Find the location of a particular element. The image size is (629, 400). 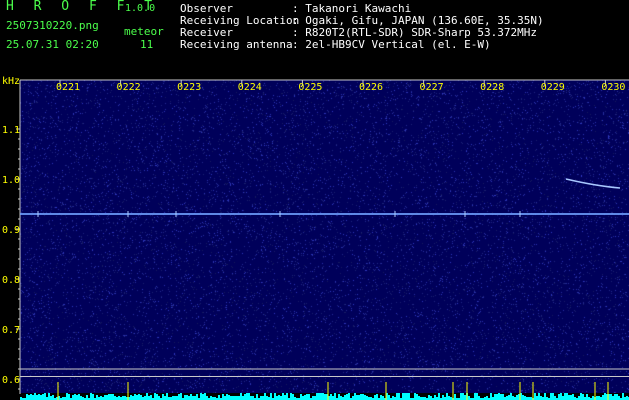

datetime: 25.07.31 02:20 is located at coordinates (52, 44).